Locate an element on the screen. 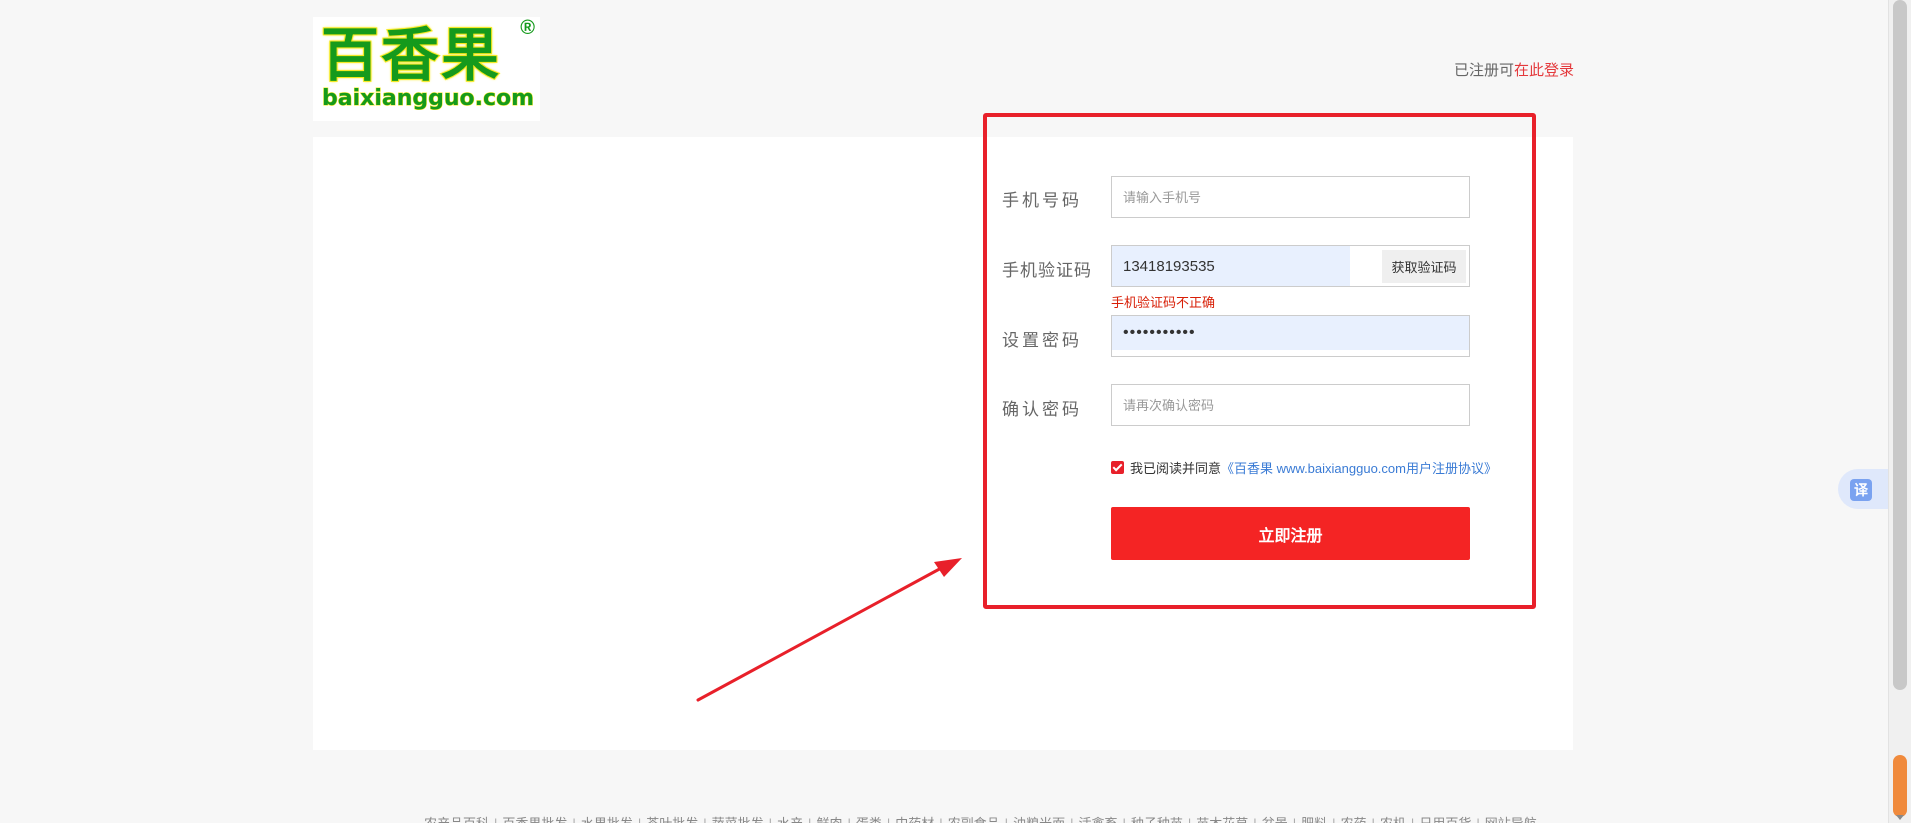 The width and height of the screenshot is (1911, 823). footer-link: 盆景 is located at coordinates (1275, 819).